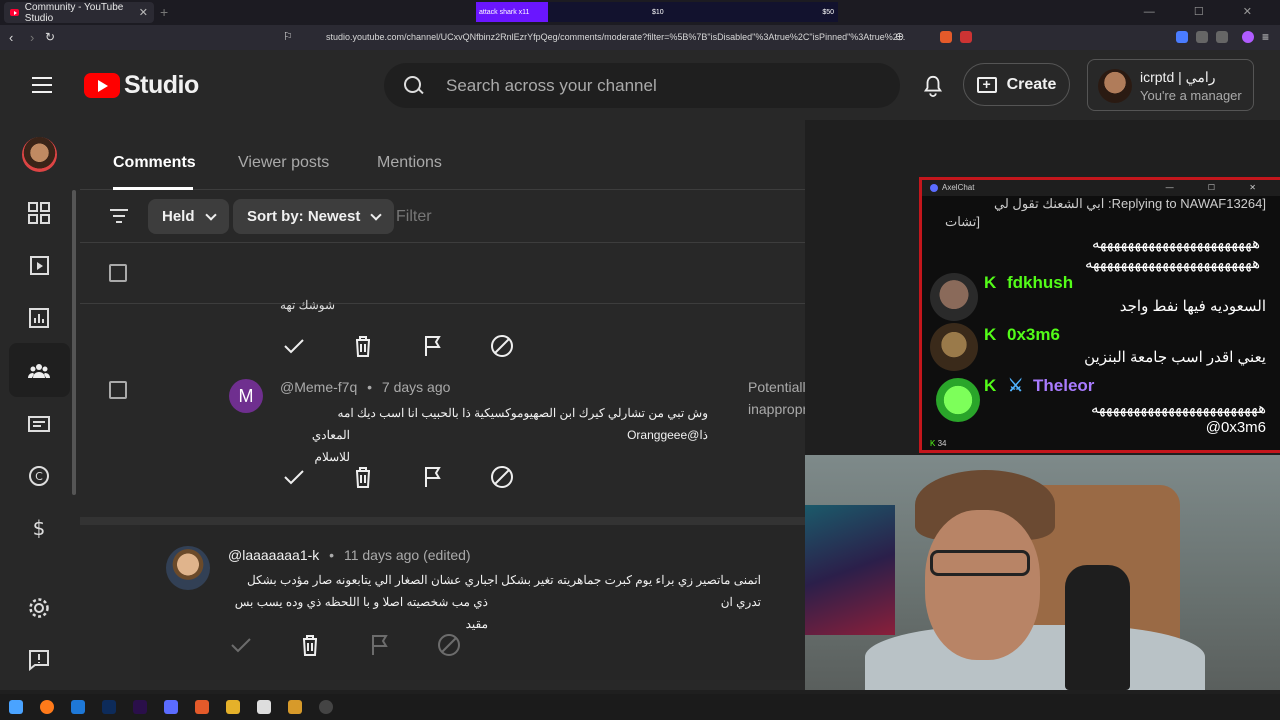 This screenshot has width=1280, height=720. What do you see at coordinates (958, 400) in the screenshot?
I see `chat-avatar` at bounding box center [958, 400].